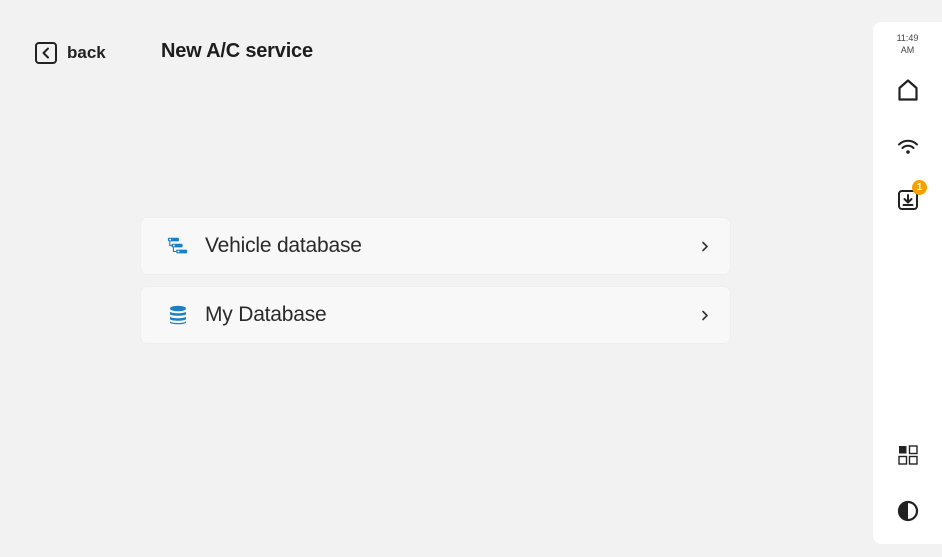  What do you see at coordinates (178, 315) in the screenshot?
I see `my-database-icon` at bounding box center [178, 315].